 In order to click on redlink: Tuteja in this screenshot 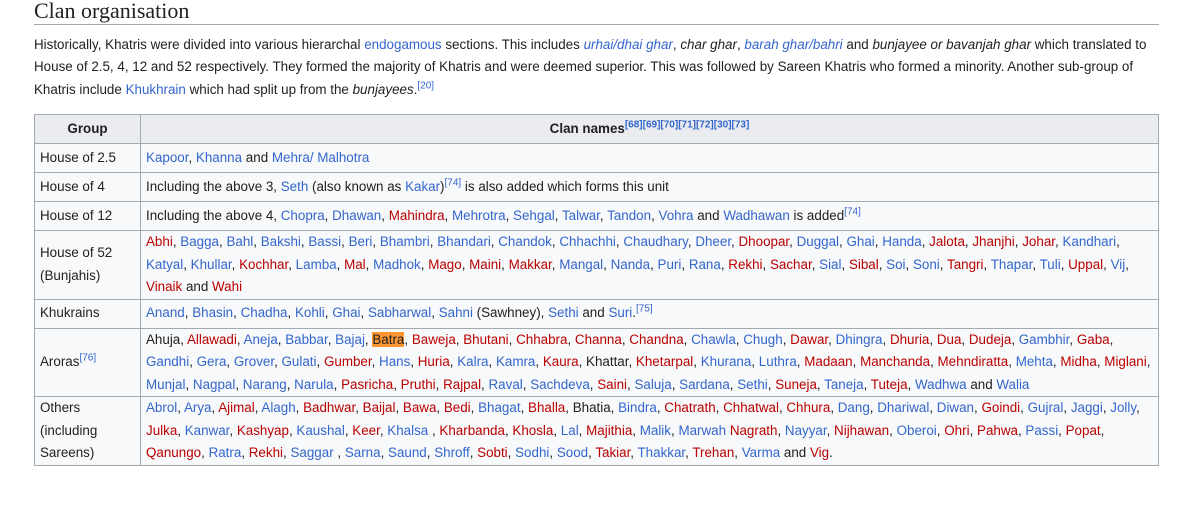, I will do `click(889, 384)`.